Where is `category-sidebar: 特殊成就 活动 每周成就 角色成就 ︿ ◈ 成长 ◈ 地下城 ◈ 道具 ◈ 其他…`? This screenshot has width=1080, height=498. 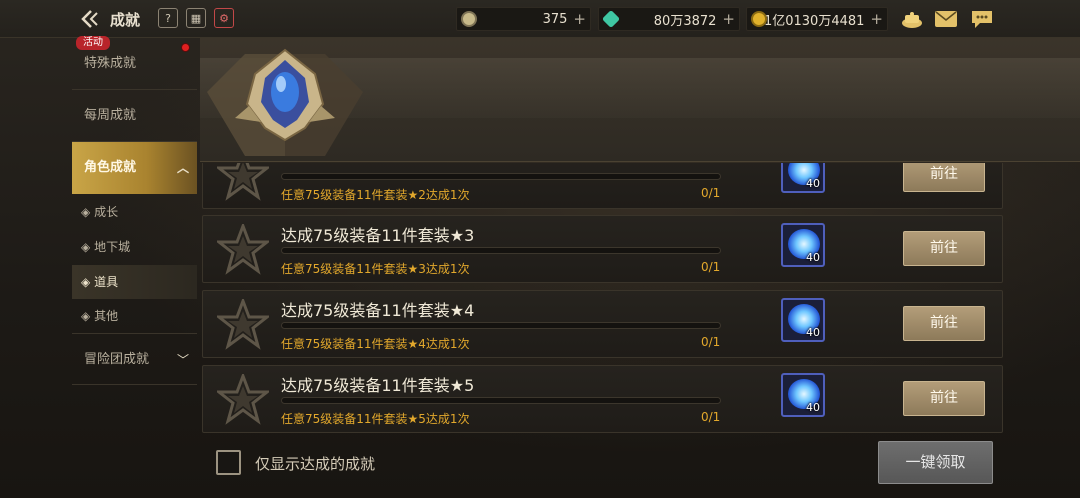
category-sidebar: 特殊成就 活动 每周成就 角色成就 ︿ ◈ 成长 ◈ 地下城 ◈ 道具 ◈ 其他… is located at coordinates (134, 212).